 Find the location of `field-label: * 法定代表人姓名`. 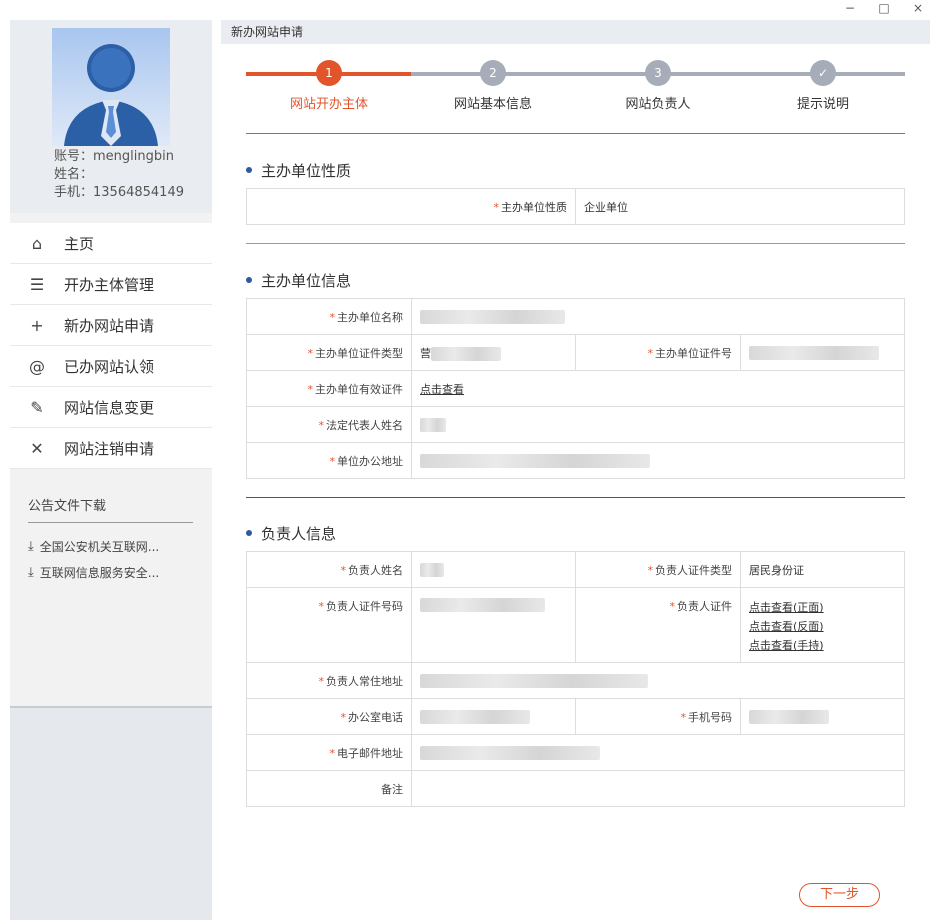

field-label: * 法定代表人姓名 is located at coordinates (329, 424).